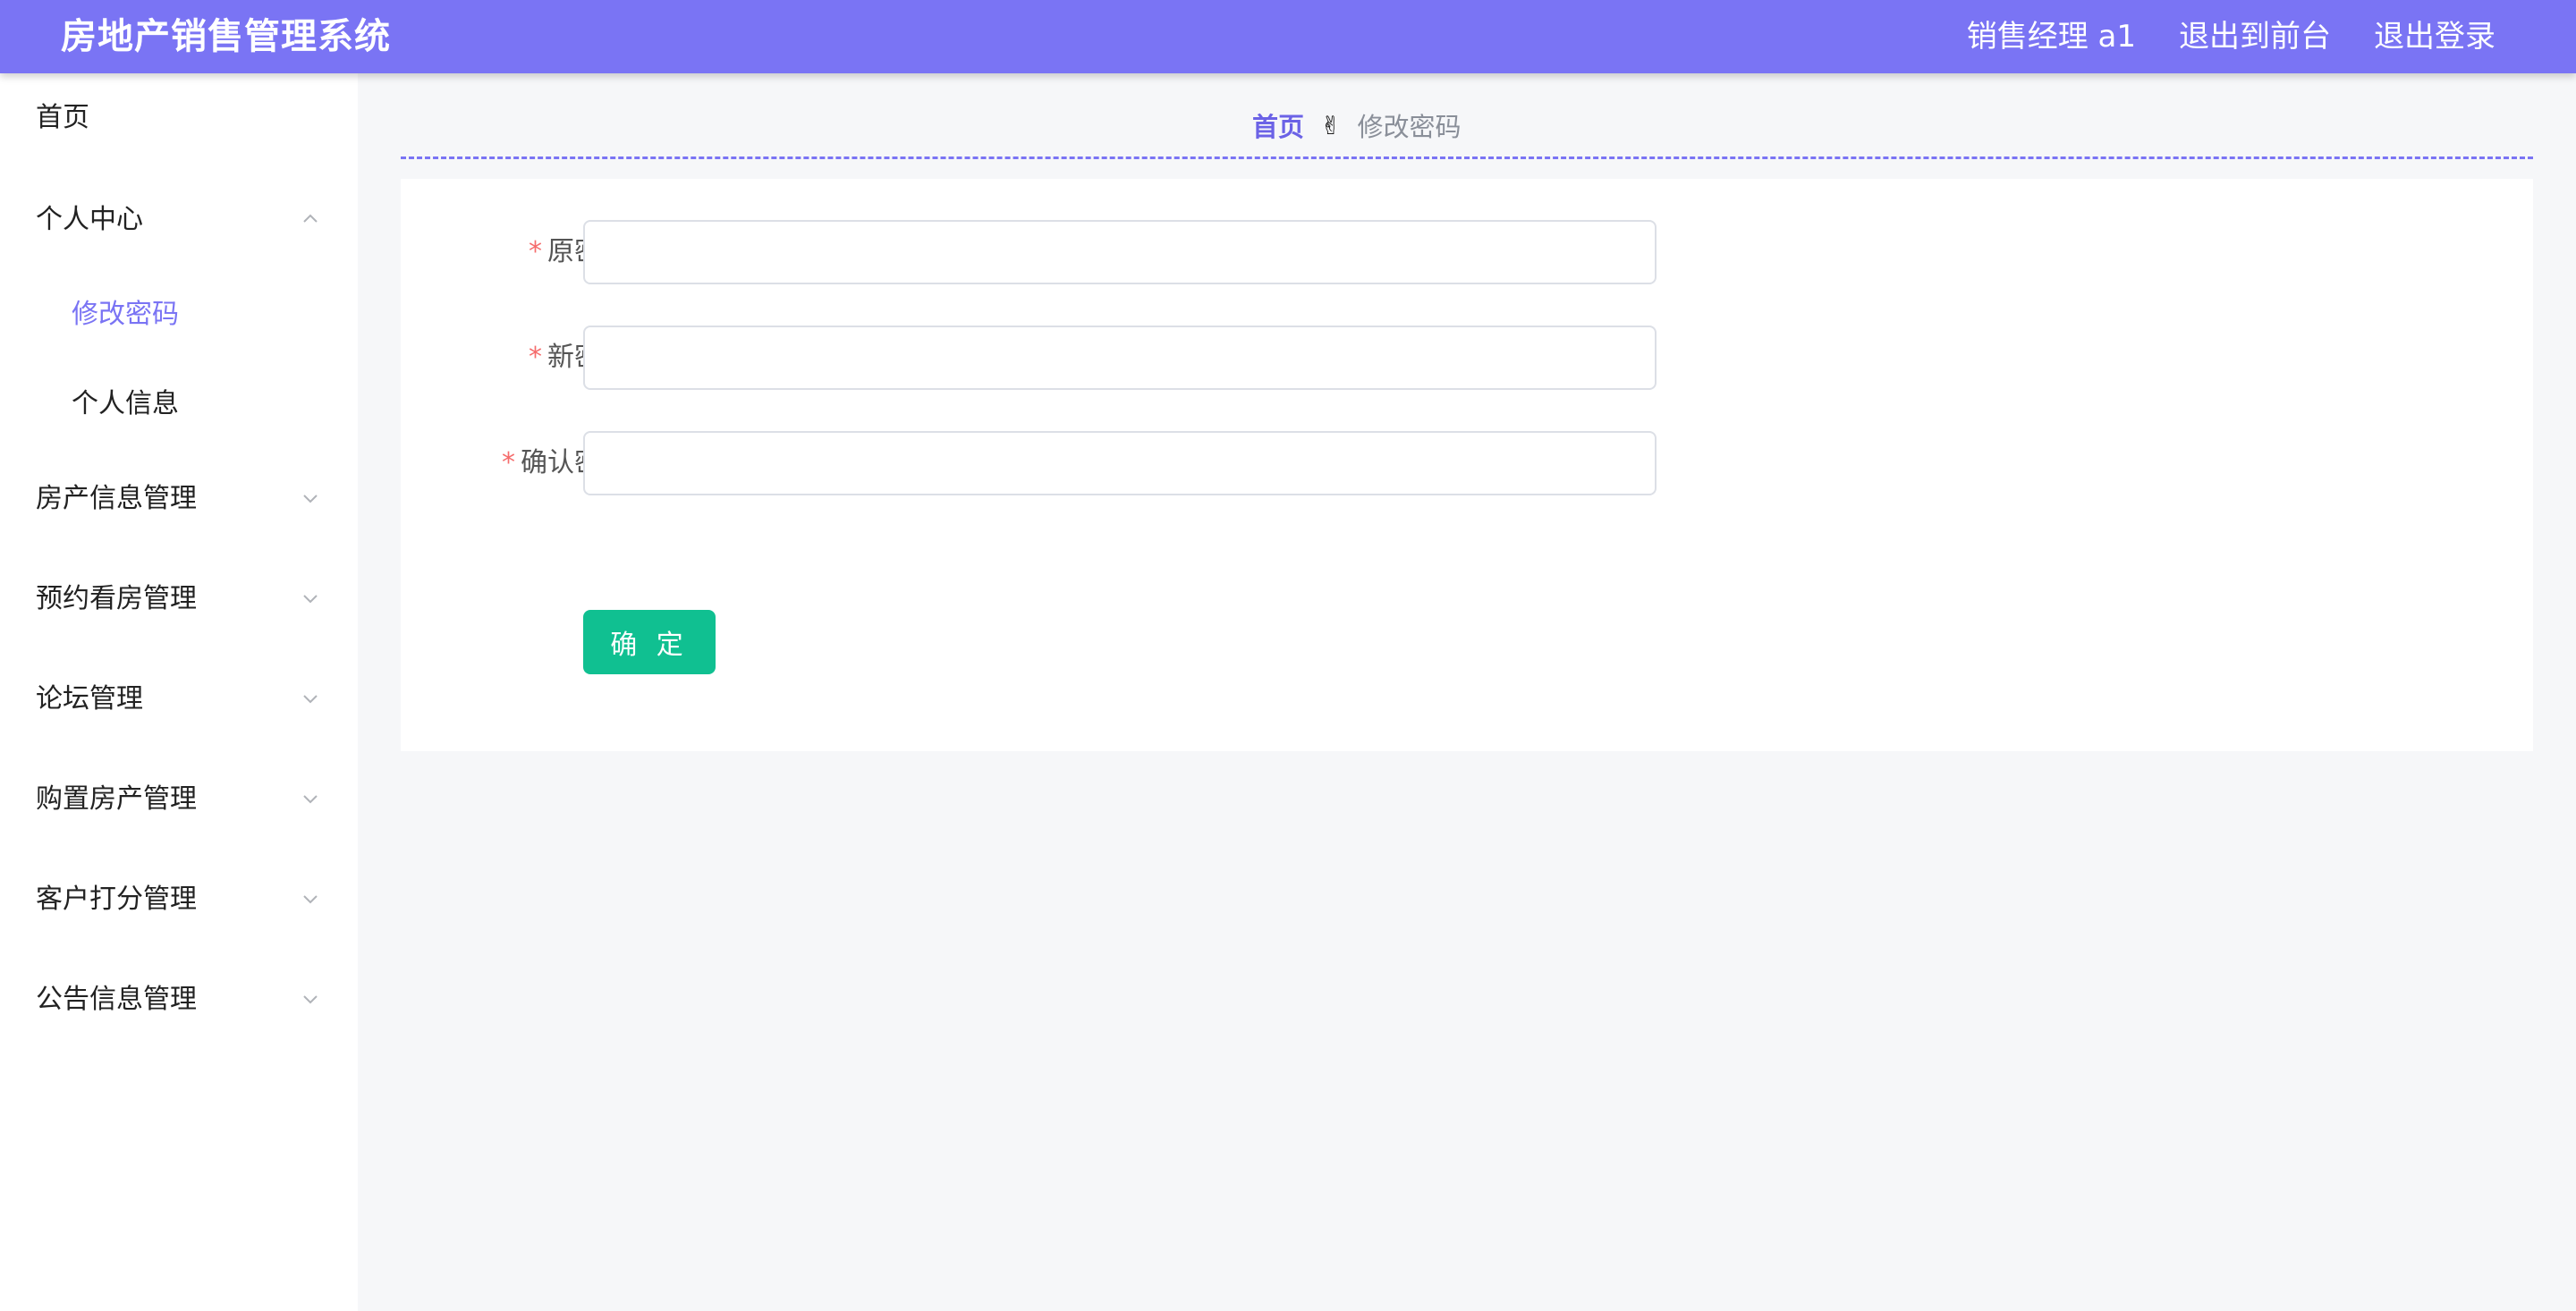  Describe the element at coordinates (116, 598) in the screenshot. I see `sidebar-item-label: 预约看房管理` at that location.